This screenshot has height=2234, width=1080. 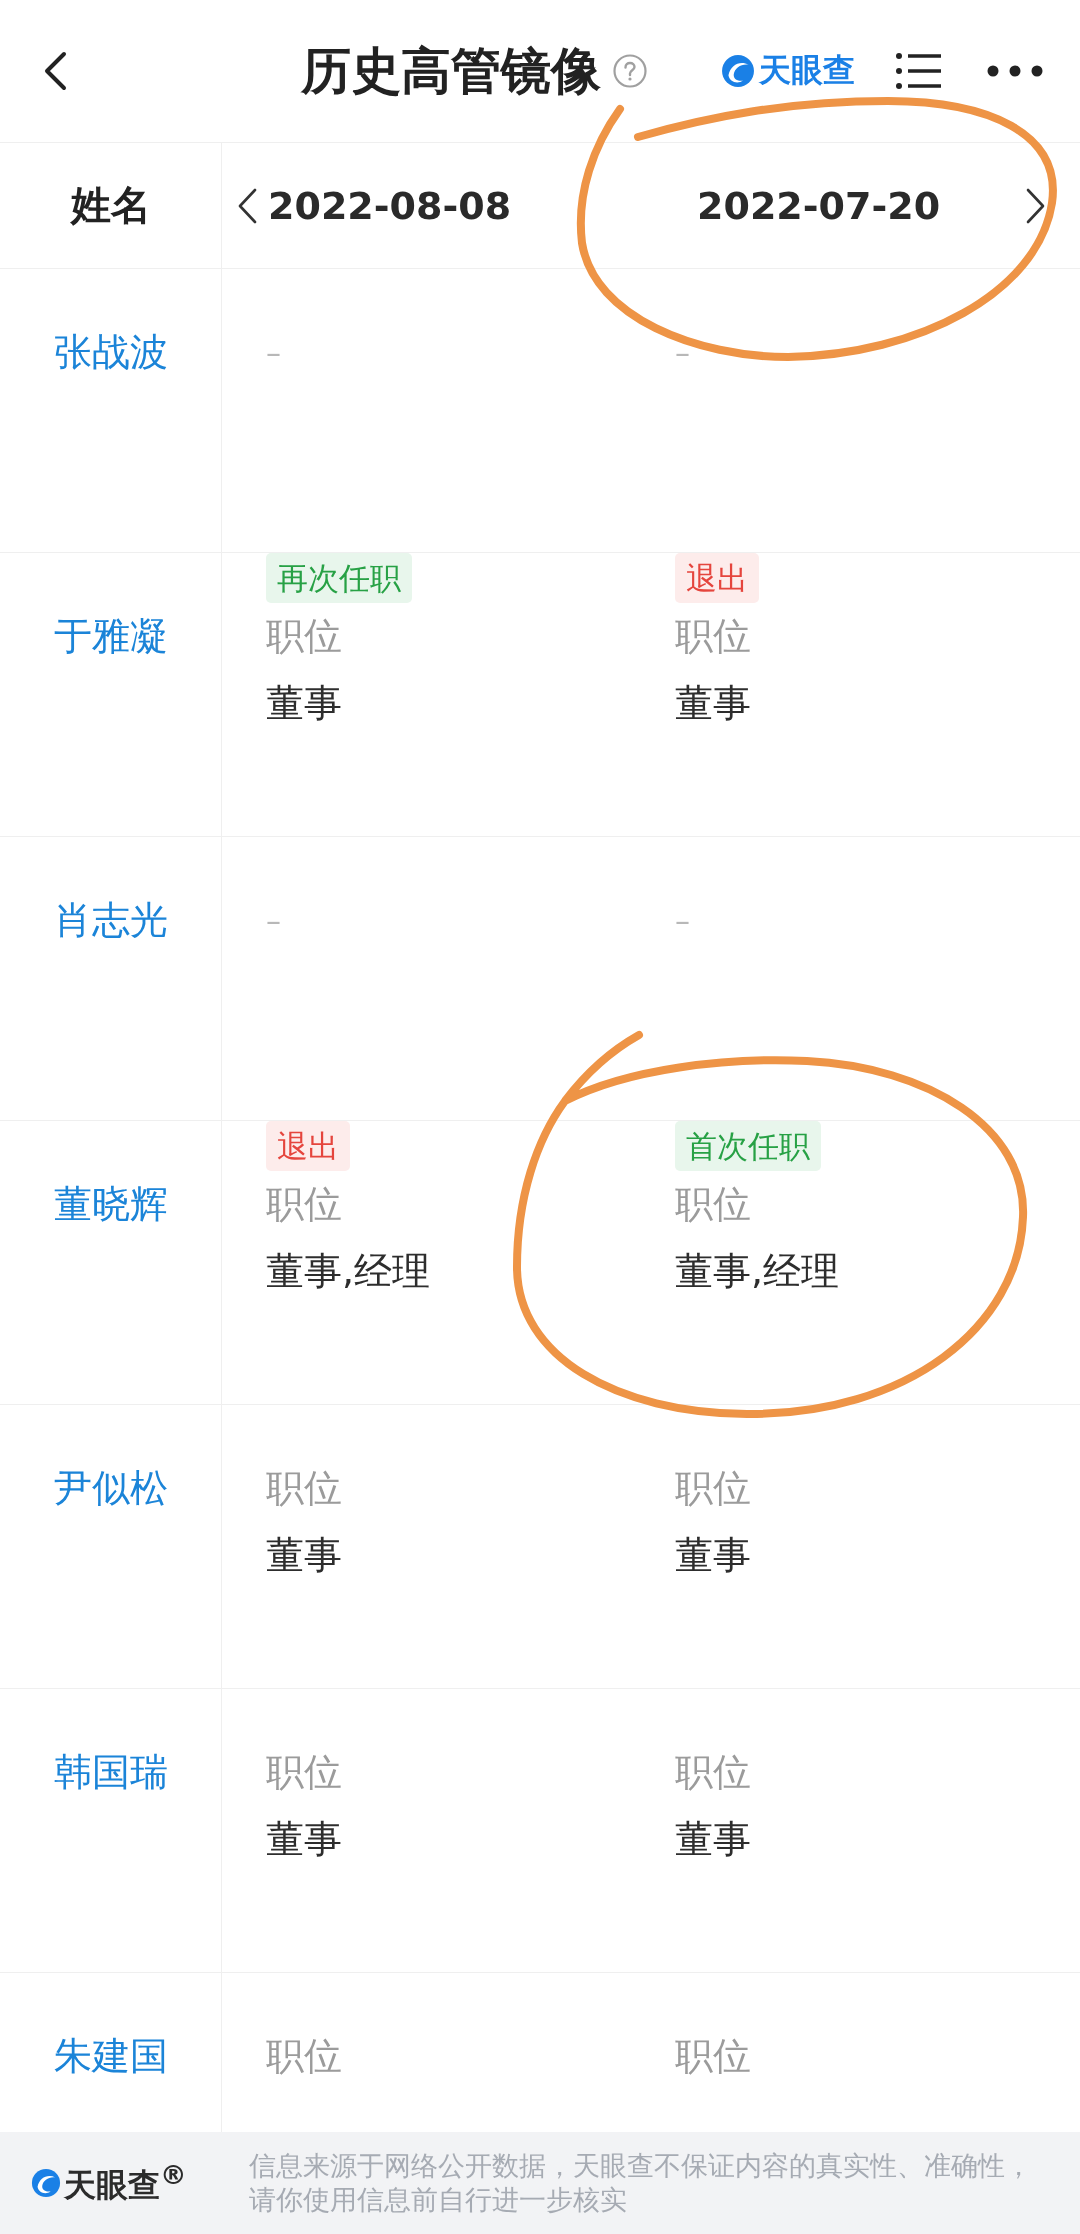 What do you see at coordinates (110, 1488) in the screenshot?
I see `person-name-link: 尹似松` at bounding box center [110, 1488].